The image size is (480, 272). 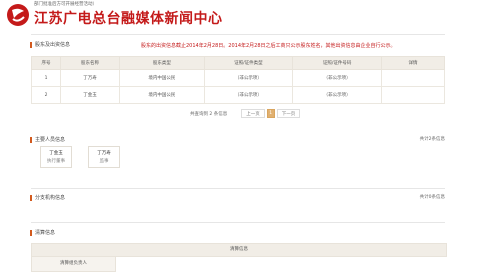 What do you see at coordinates (104, 157) in the screenshot?
I see `person-card: 丁万寿 监事` at bounding box center [104, 157].